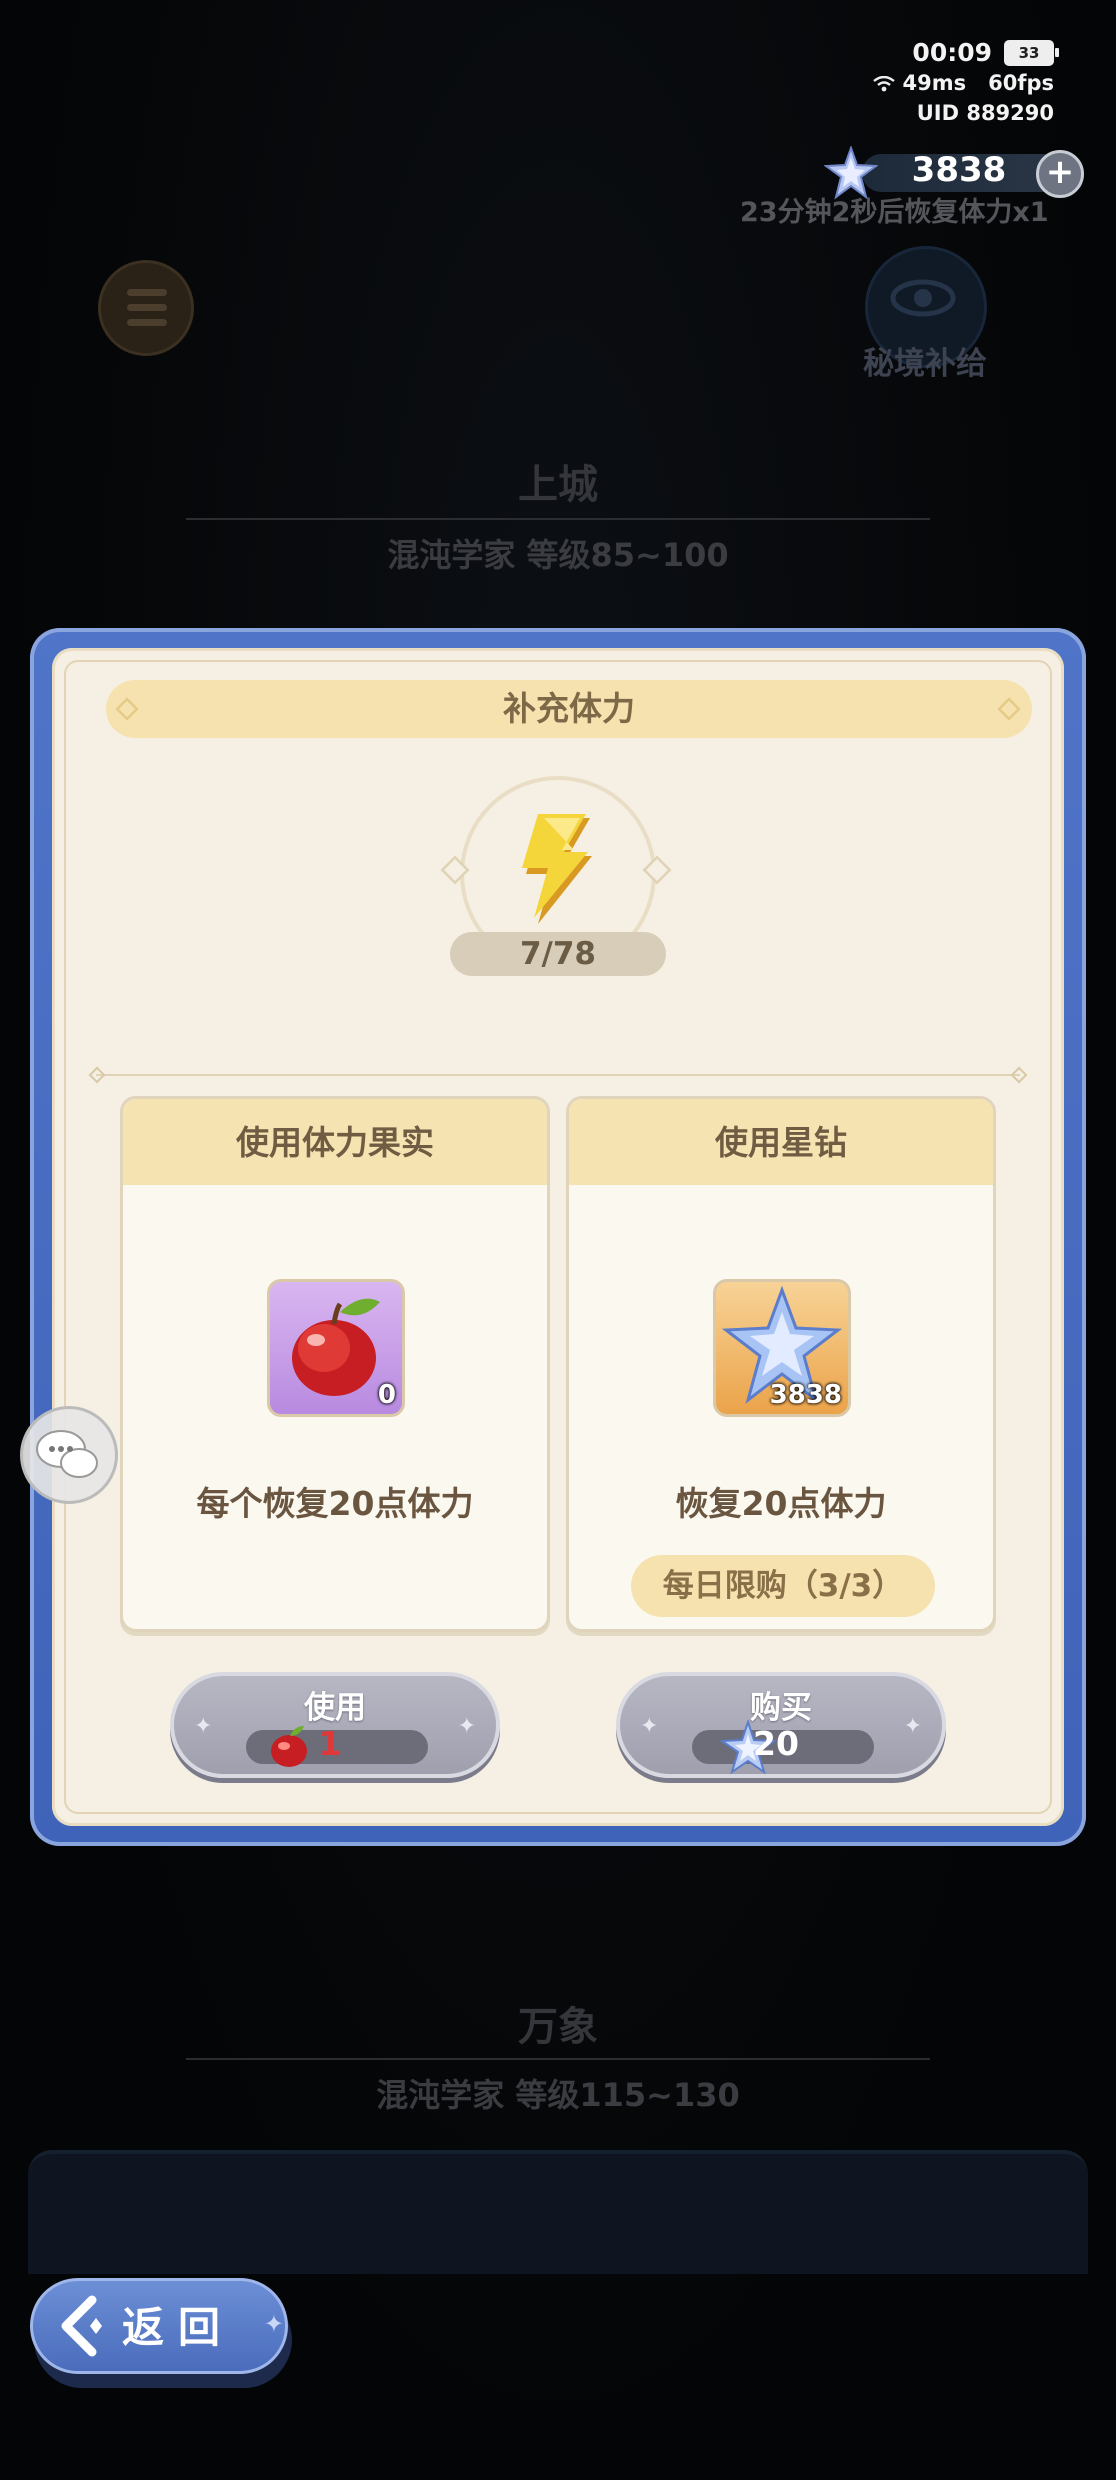  I want to click on fruit-item-slot: 0, so click(336, 1348).